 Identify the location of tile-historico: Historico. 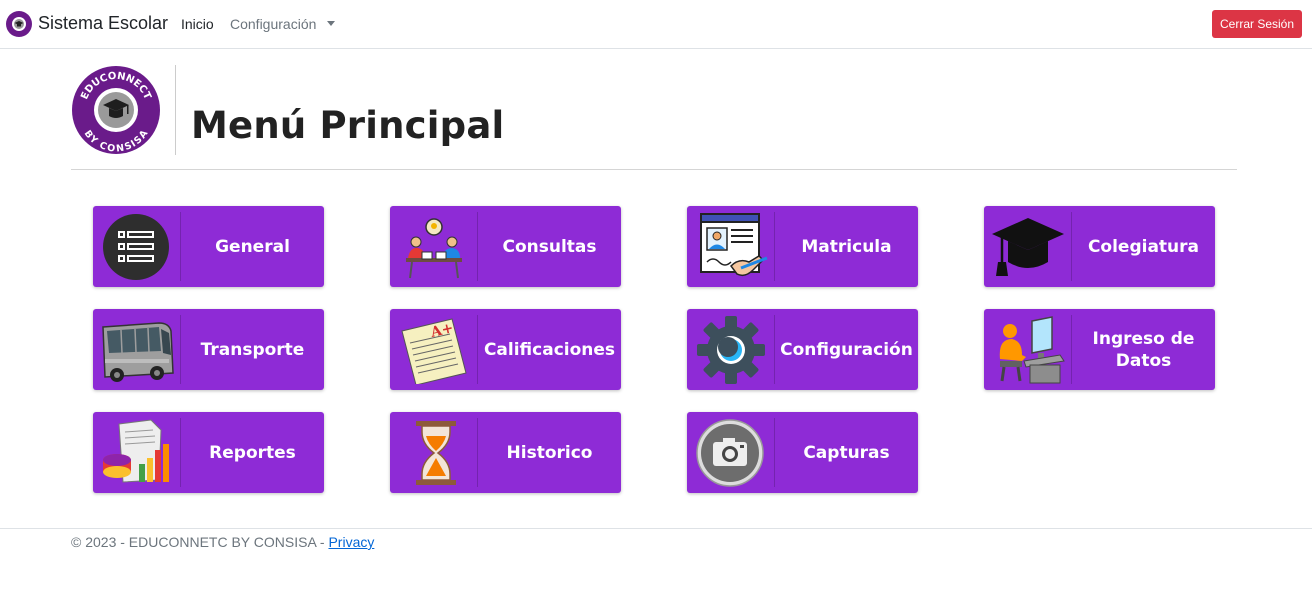
(505, 452).